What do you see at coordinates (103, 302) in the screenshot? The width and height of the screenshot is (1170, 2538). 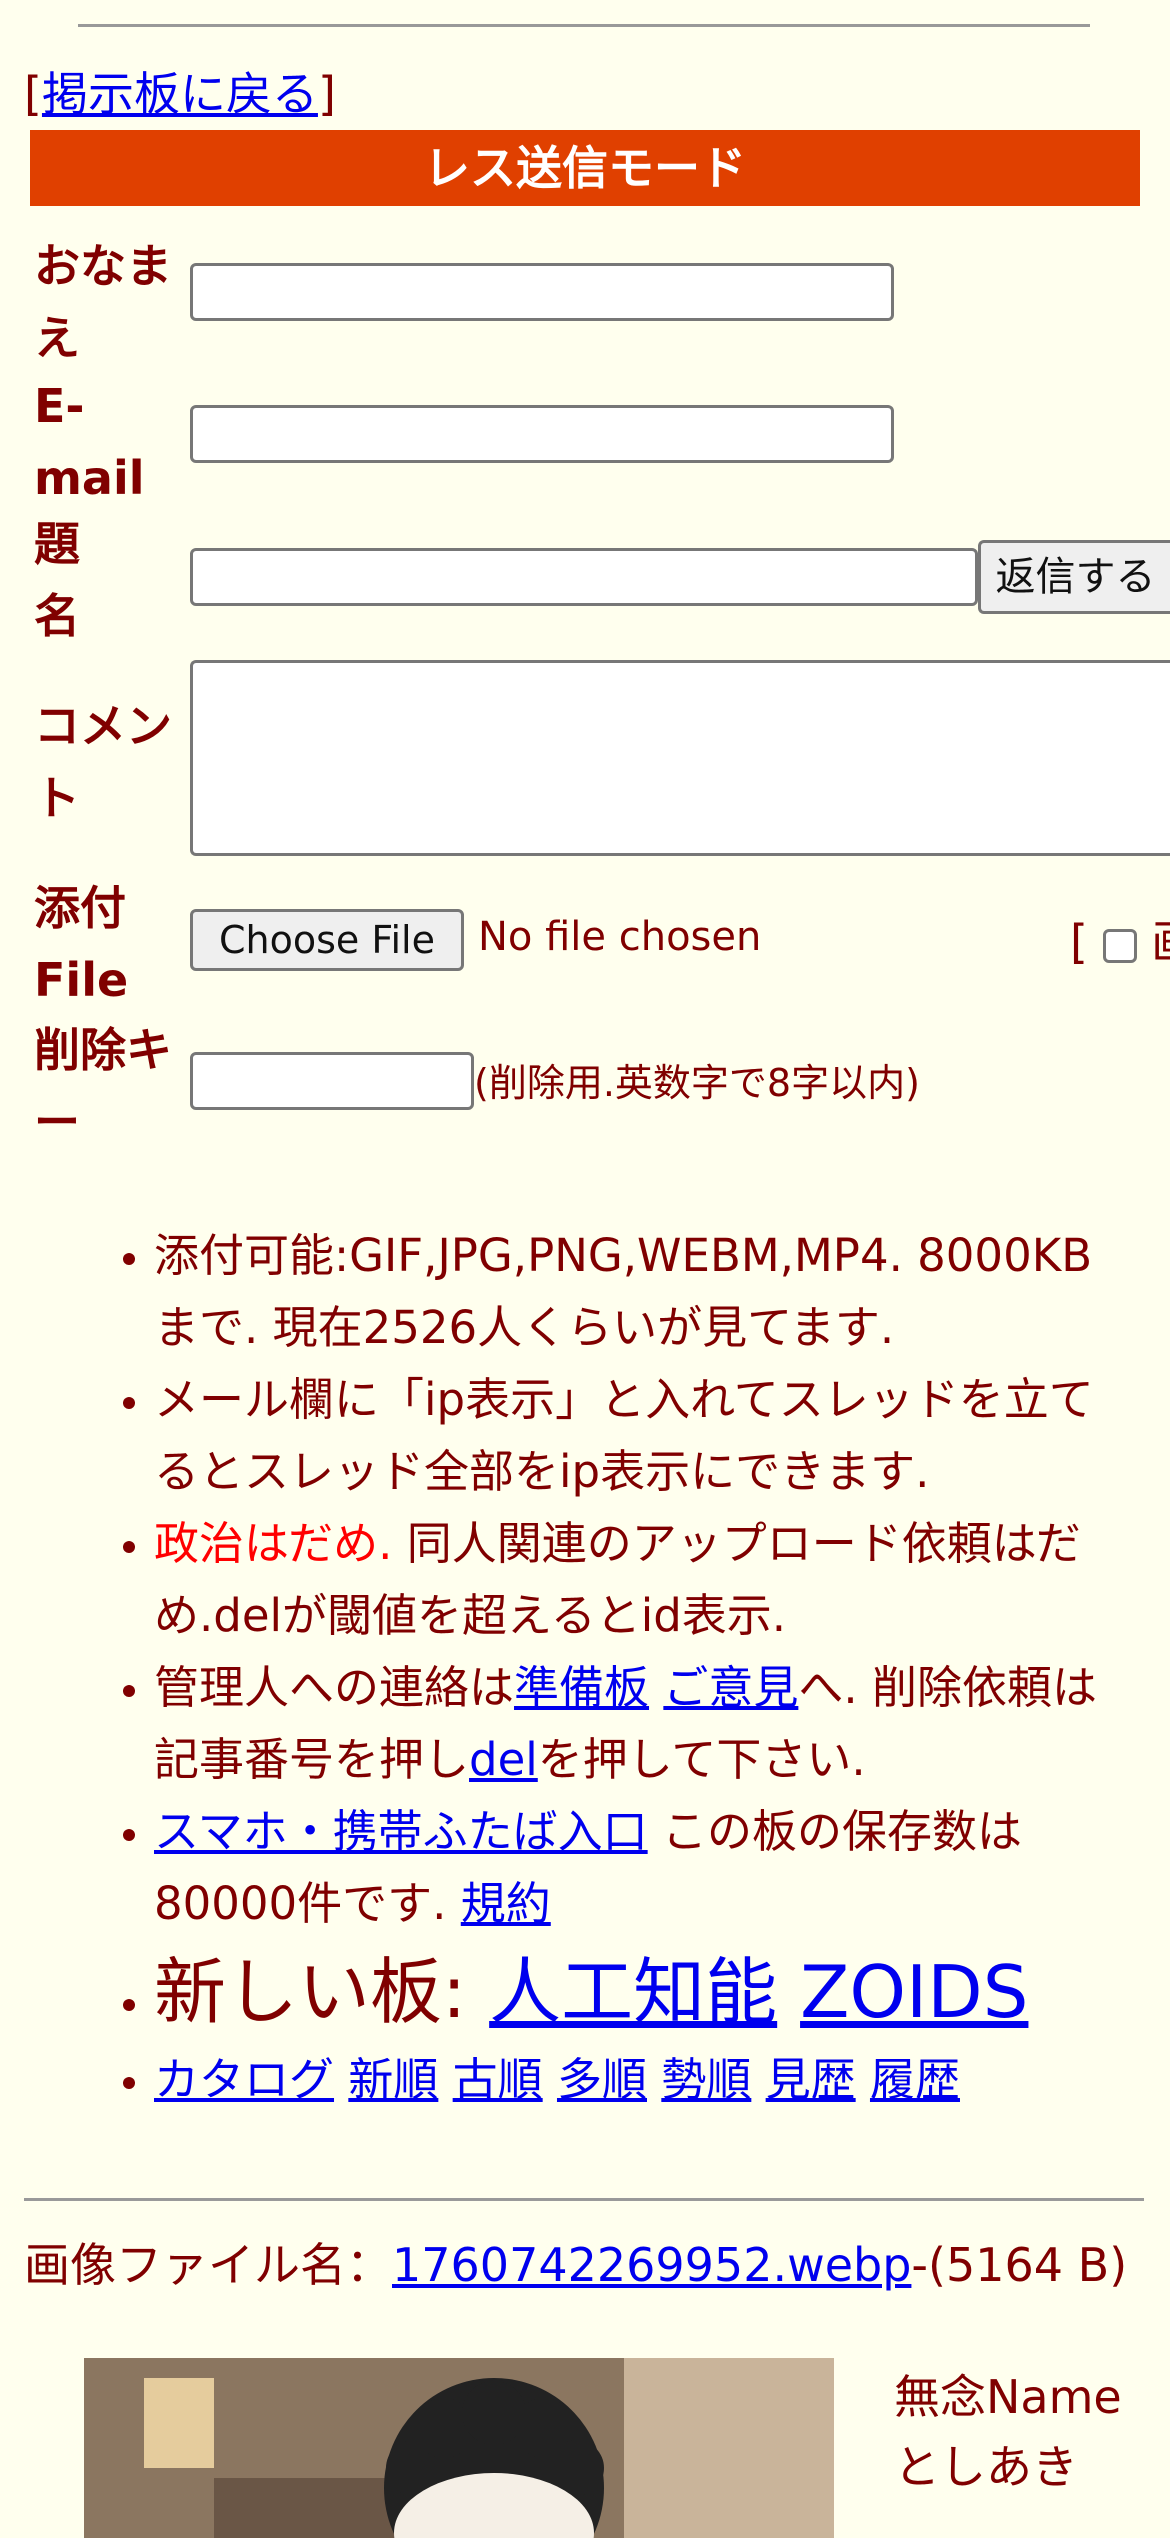 I see `name-label: おなまえ` at bounding box center [103, 302].